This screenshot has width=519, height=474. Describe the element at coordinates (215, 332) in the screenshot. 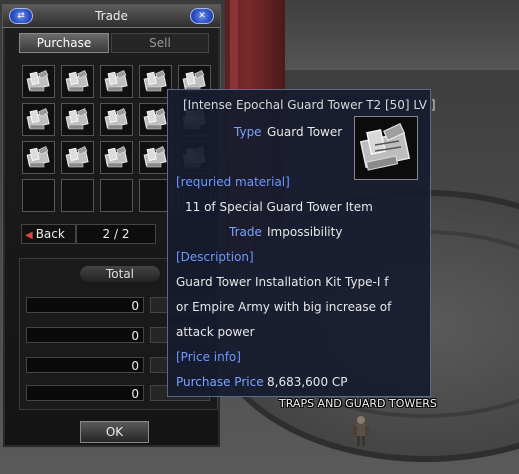

I see `tooltip-description-line: attack power` at that location.